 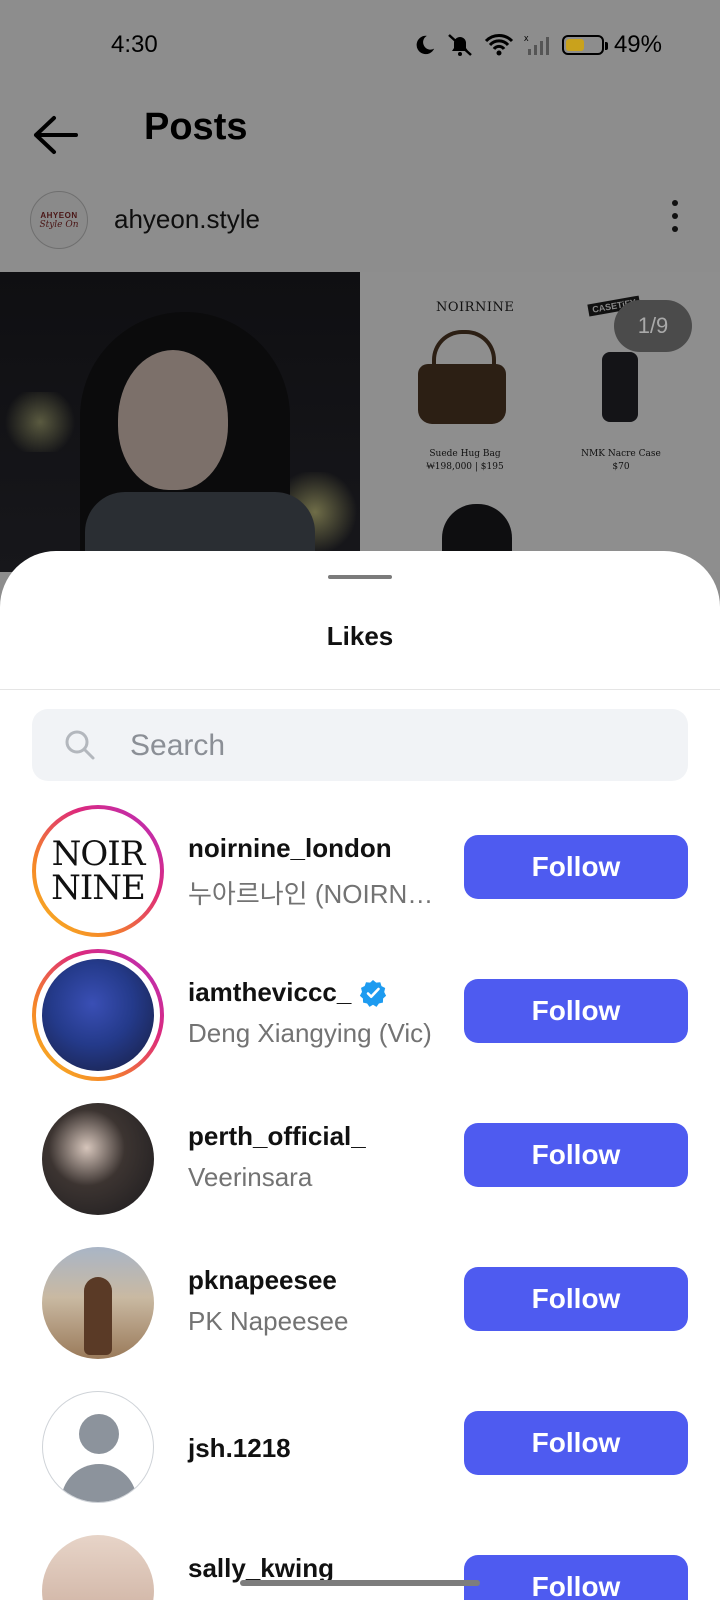 What do you see at coordinates (134, 44) in the screenshot?
I see `status-time: 4:30` at bounding box center [134, 44].